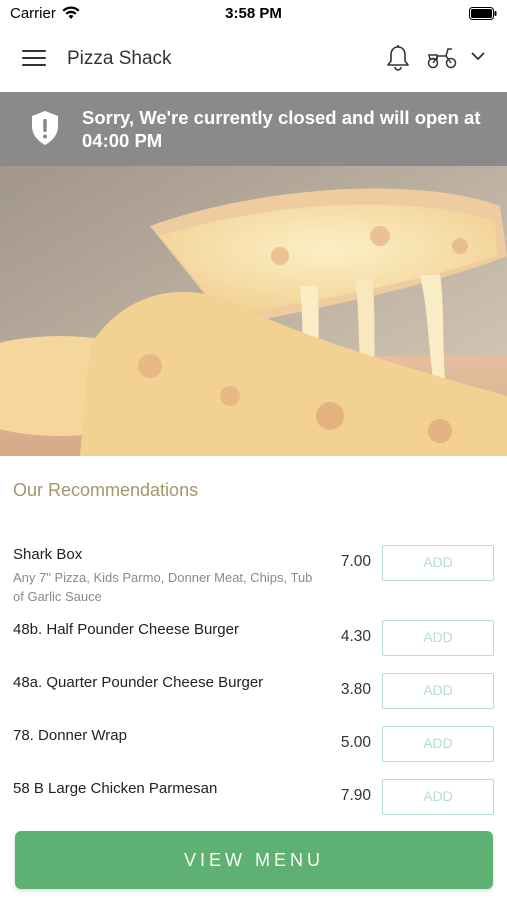 The image size is (507, 900). What do you see at coordinates (442, 58) in the screenshot?
I see `scooter-icon` at bounding box center [442, 58].